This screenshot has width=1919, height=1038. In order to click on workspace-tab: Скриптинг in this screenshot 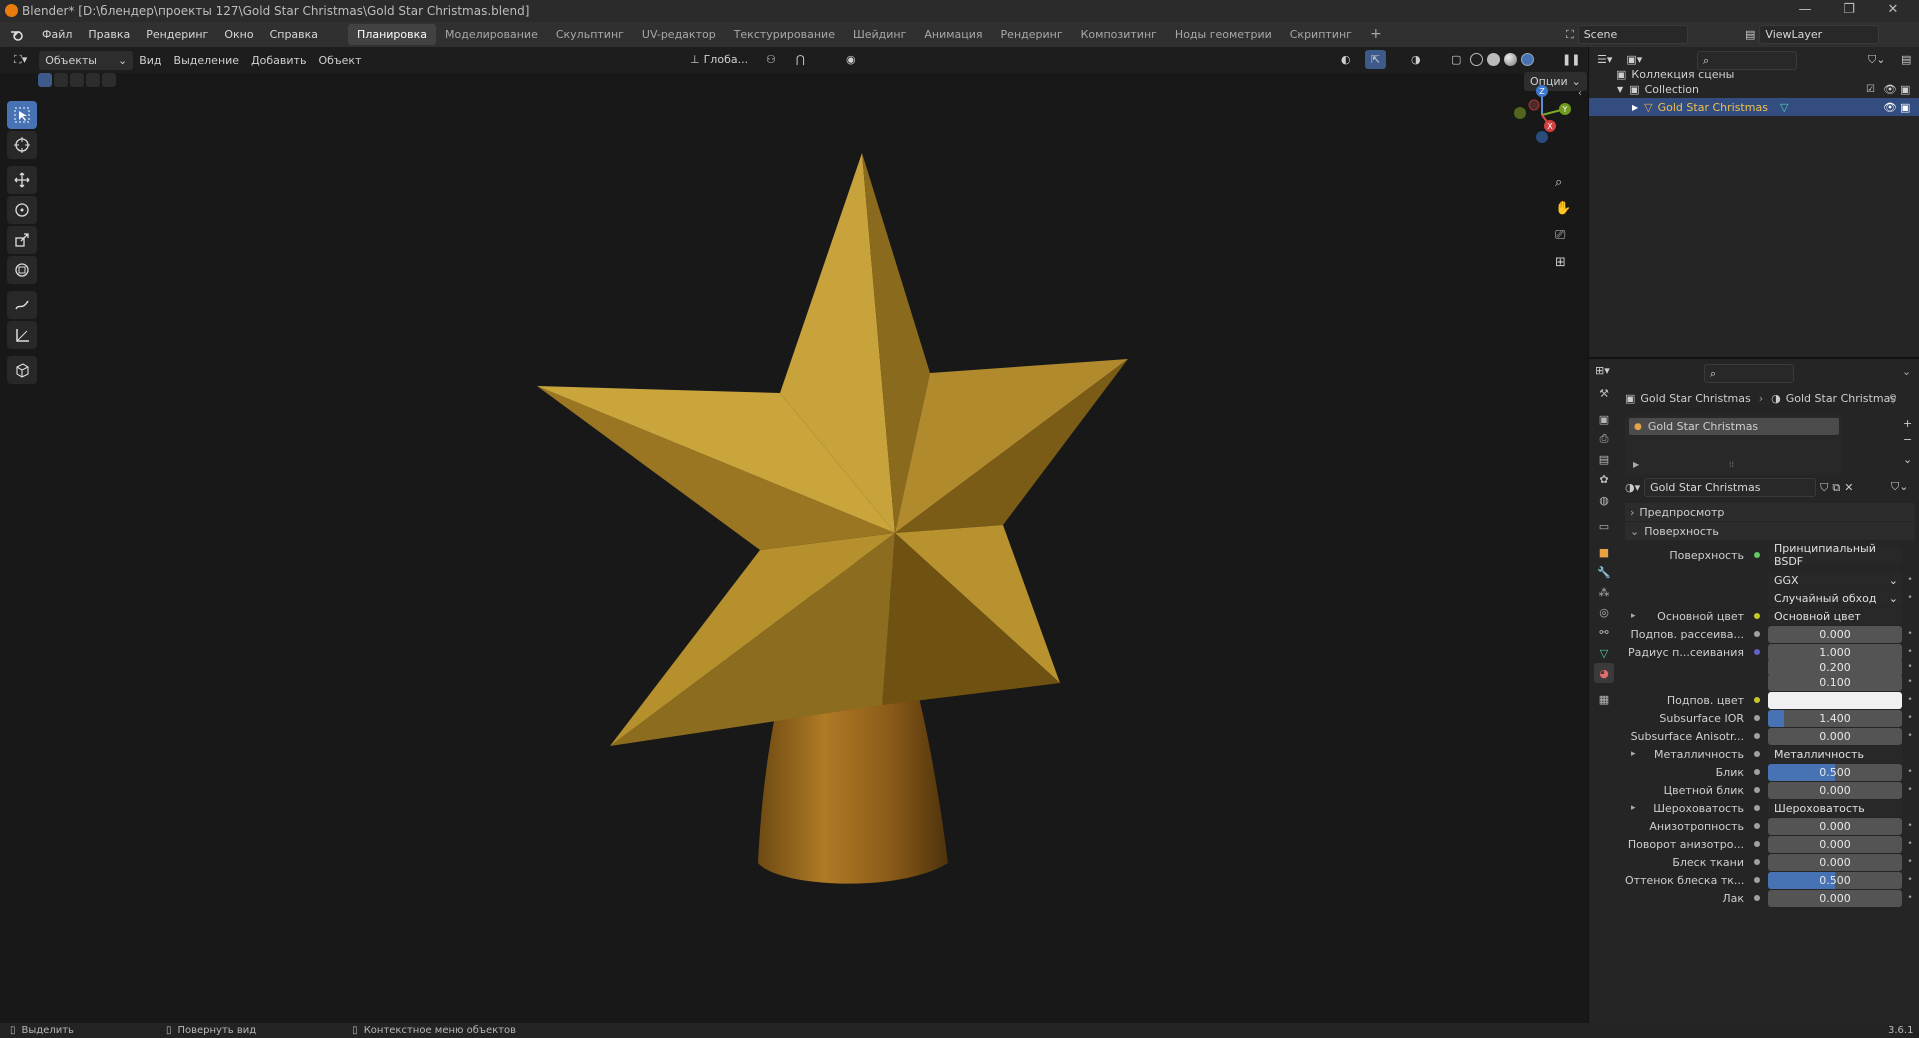, I will do `click(1321, 34)`.